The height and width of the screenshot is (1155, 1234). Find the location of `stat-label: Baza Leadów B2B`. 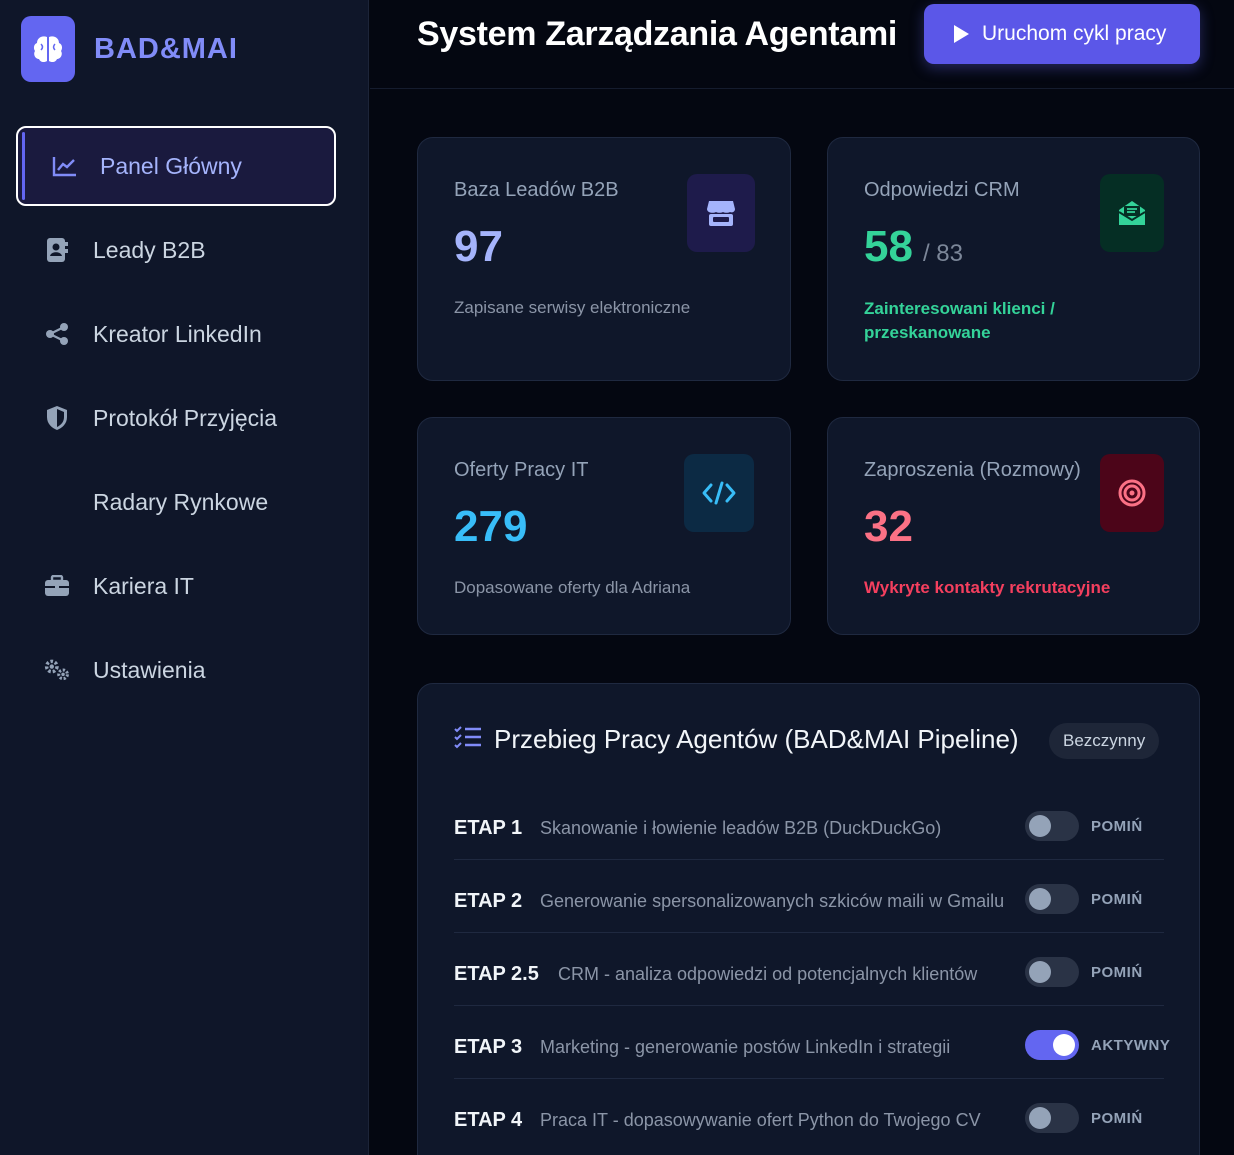

stat-label: Baza Leadów B2B is located at coordinates (536, 190).